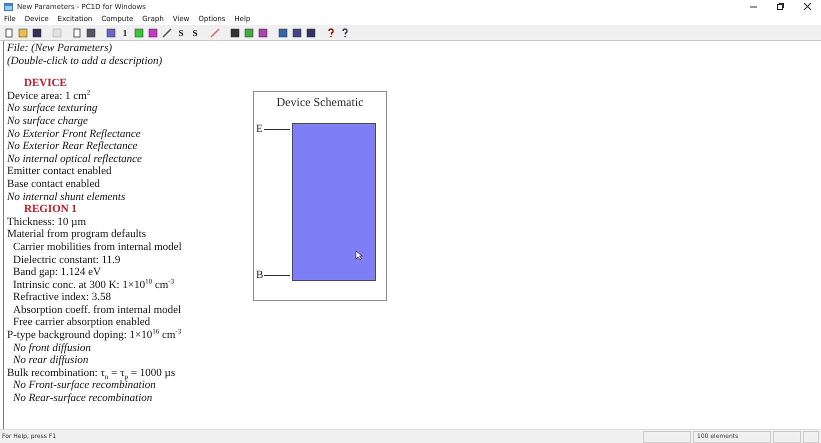 This screenshot has width=821, height=443. I want to click on parameter-line: No surface charge, so click(48, 121).